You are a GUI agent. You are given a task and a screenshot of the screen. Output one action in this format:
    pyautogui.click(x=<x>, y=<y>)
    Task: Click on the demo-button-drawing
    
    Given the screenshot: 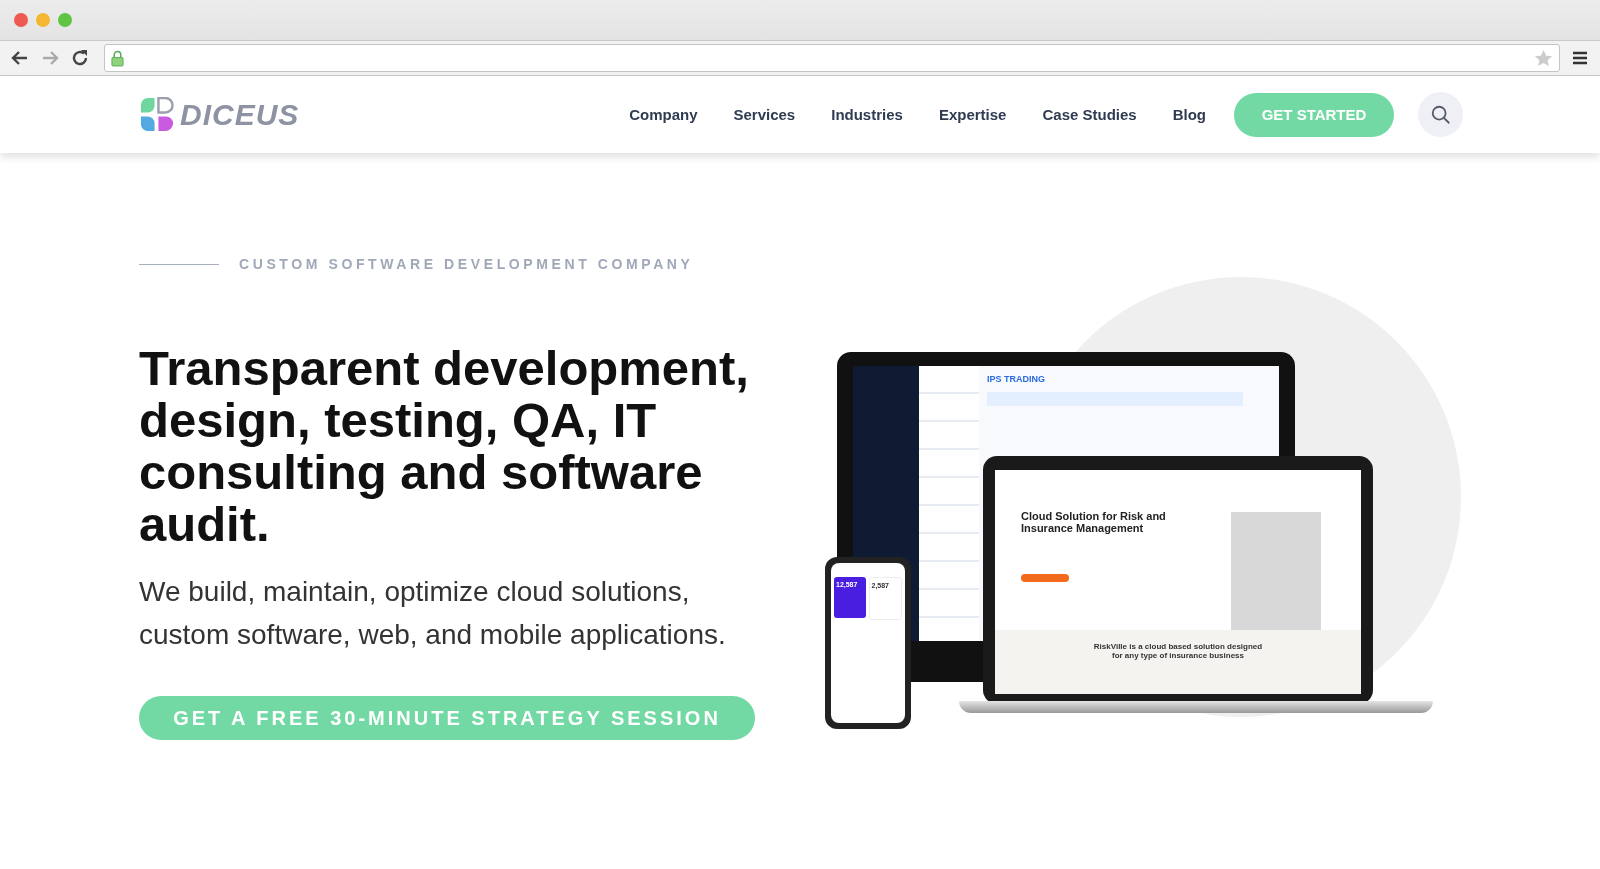 What is the action you would take?
    pyautogui.click(x=1045, y=578)
    